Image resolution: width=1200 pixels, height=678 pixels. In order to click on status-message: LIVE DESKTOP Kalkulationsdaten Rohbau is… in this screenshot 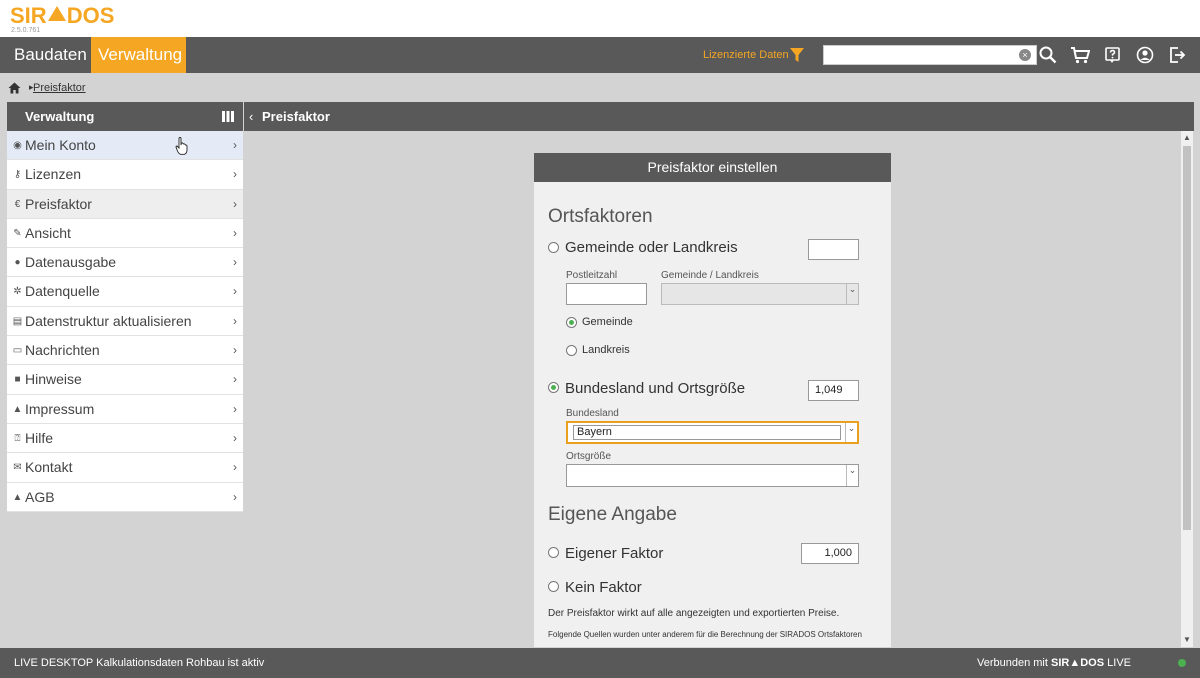, I will do `click(139, 663)`.